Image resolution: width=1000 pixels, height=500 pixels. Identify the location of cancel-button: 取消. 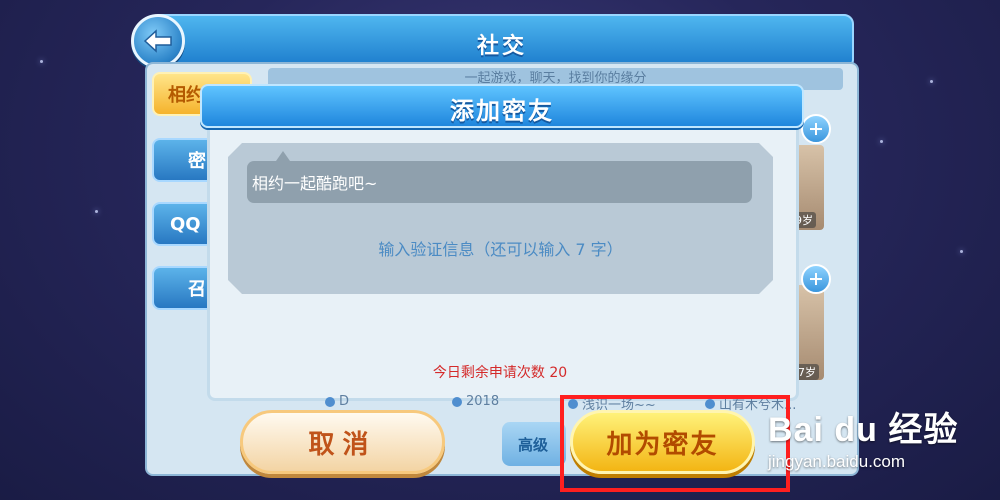
(342, 442).